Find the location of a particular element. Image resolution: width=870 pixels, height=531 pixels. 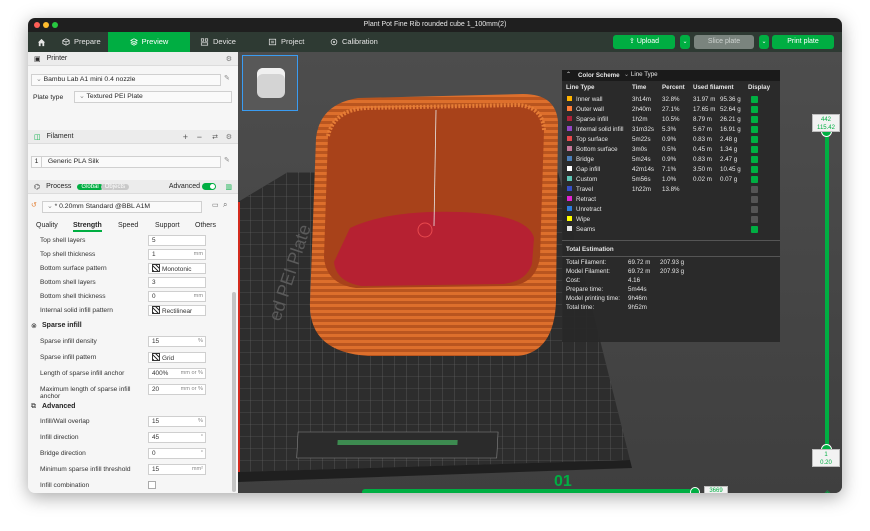

tab-support: Support is located at coordinates (167, 225).